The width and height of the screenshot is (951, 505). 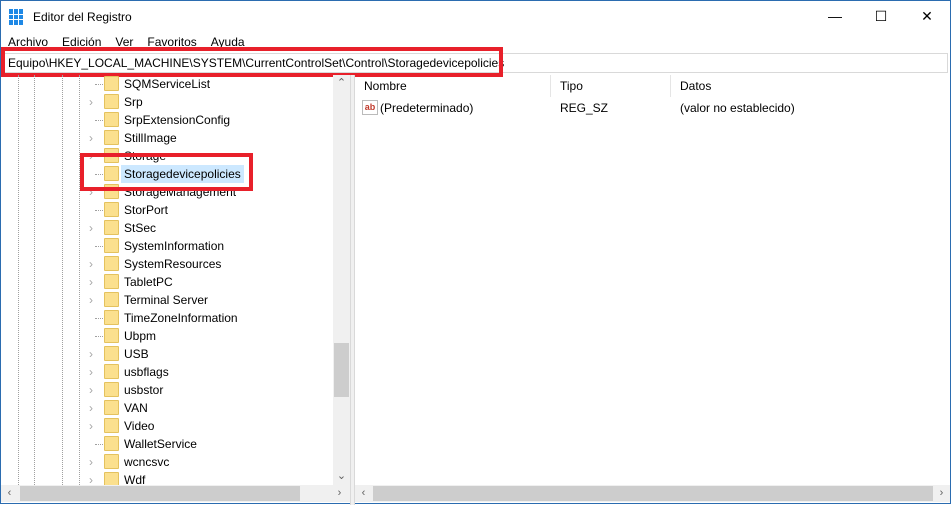 What do you see at coordinates (475, 17) in the screenshot?
I see `title-bar: Editor del Registro — ☐ ✕` at bounding box center [475, 17].